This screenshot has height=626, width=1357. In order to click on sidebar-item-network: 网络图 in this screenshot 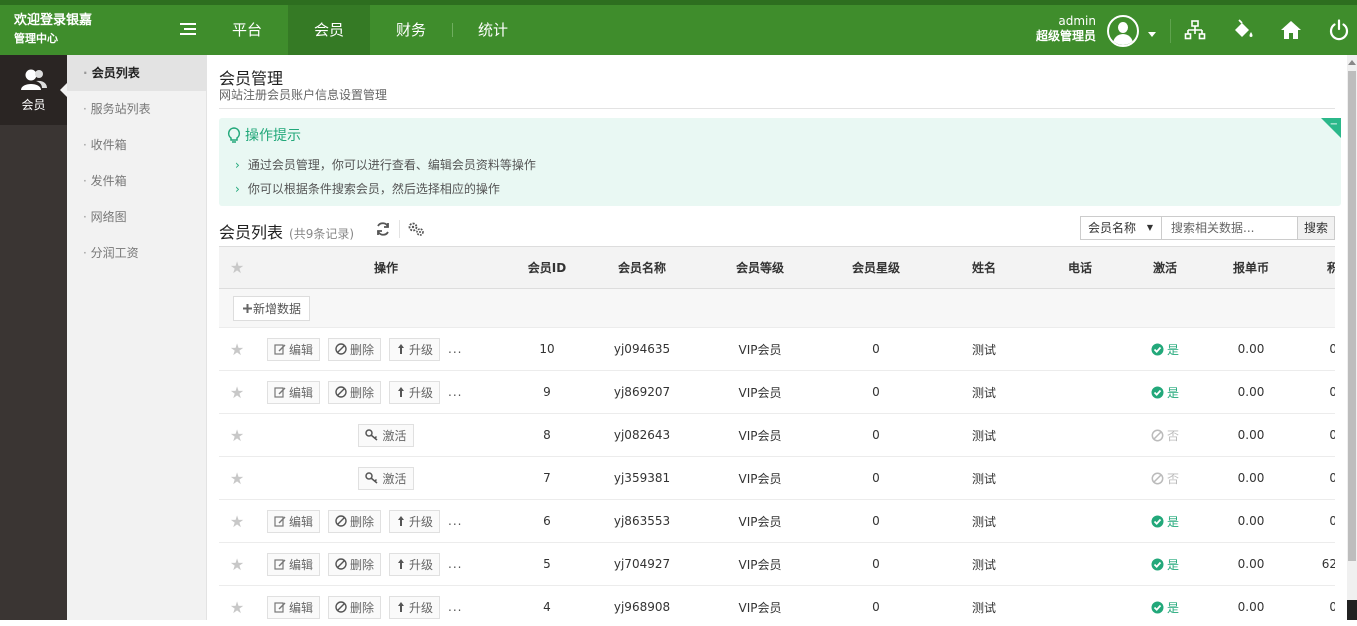, I will do `click(136, 217)`.